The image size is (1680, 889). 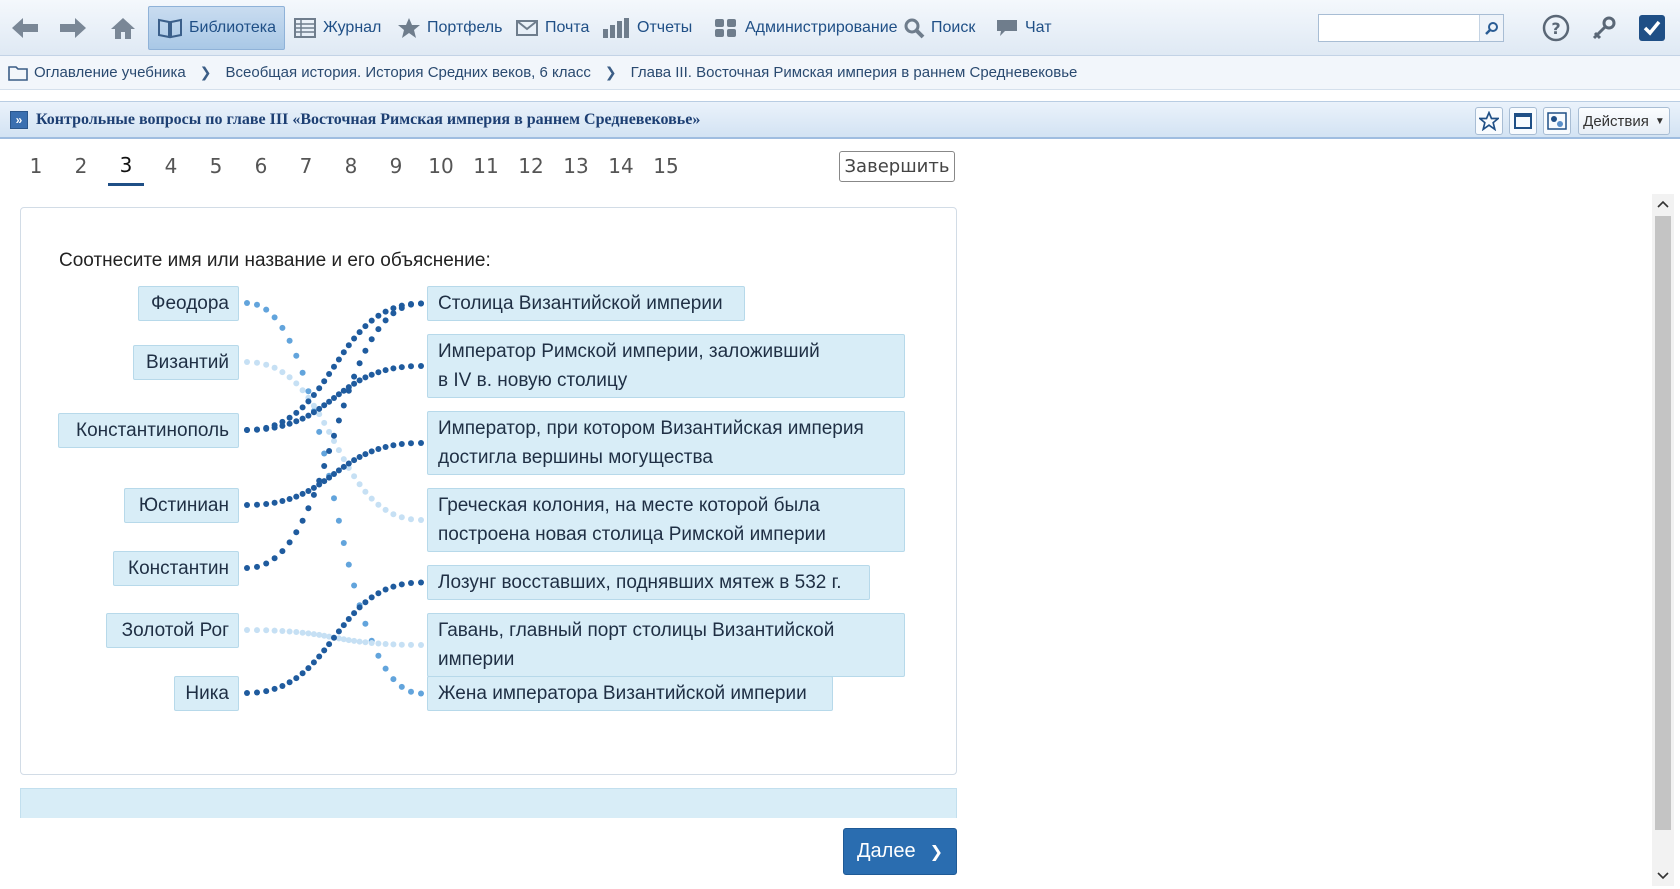 I want to click on star-icon, so click(x=409, y=28).